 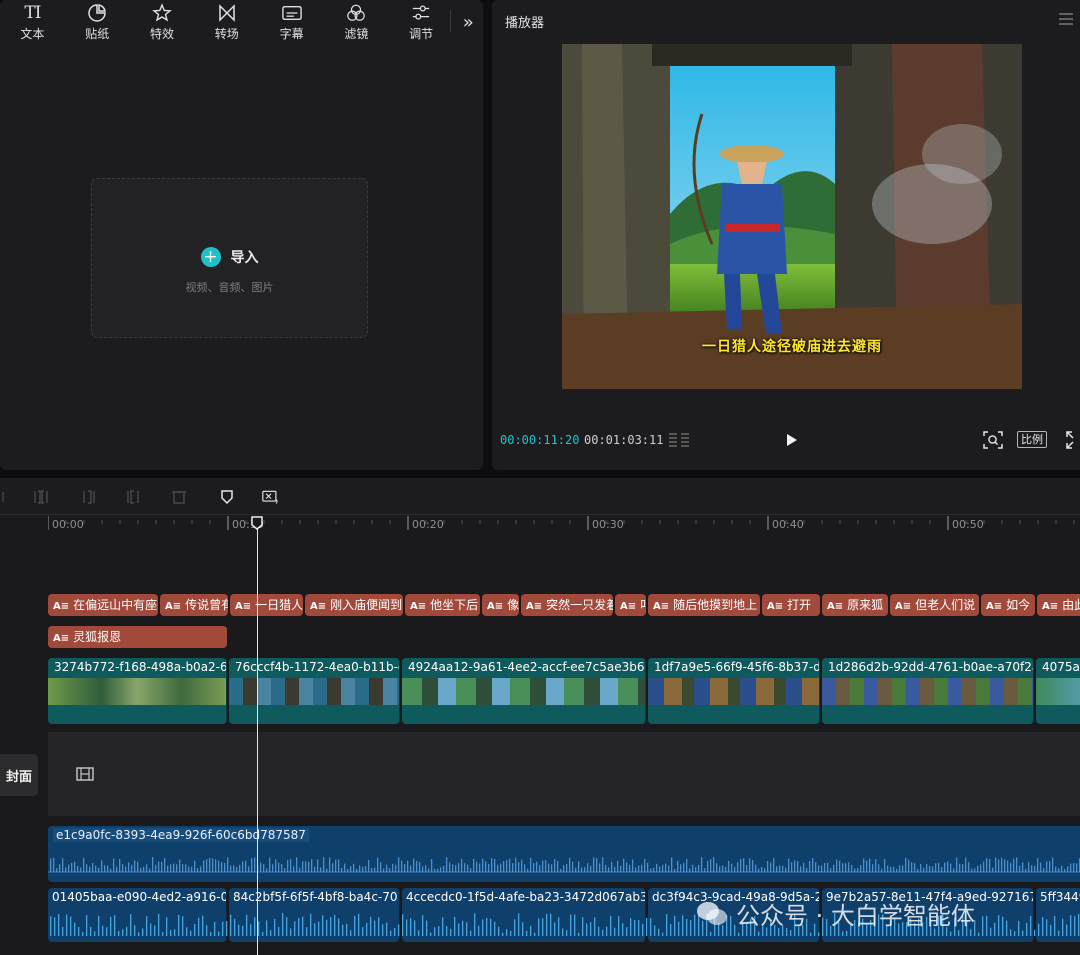 I want to click on watermark: 公众号 · 大白学智能体, so click(x=835, y=913).